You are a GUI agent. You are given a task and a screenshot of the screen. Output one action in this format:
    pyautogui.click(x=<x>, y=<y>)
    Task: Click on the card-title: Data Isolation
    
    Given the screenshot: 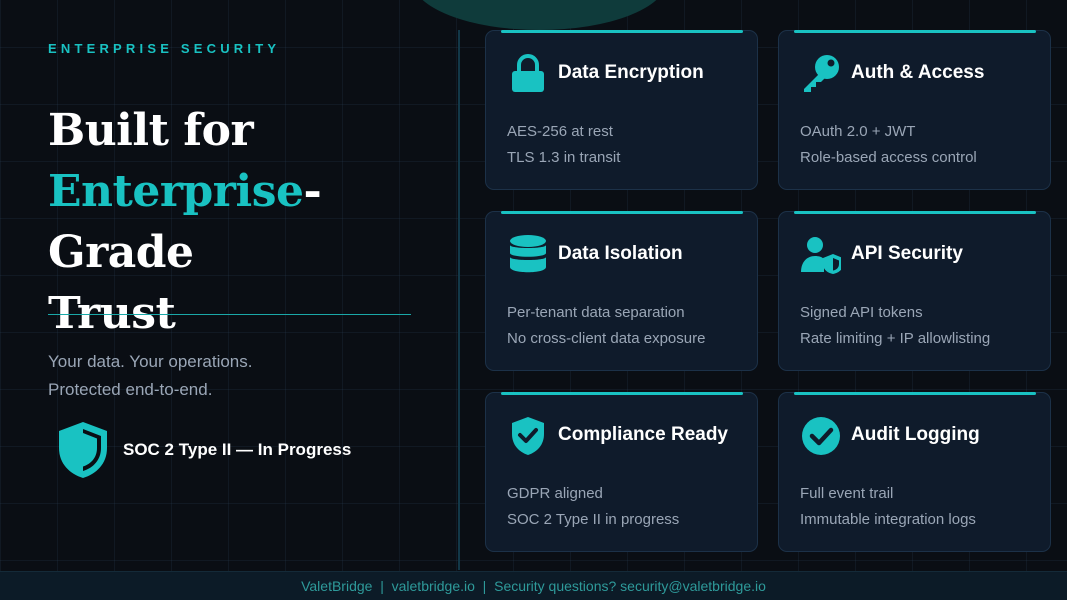 What is the action you would take?
    pyautogui.click(x=620, y=253)
    